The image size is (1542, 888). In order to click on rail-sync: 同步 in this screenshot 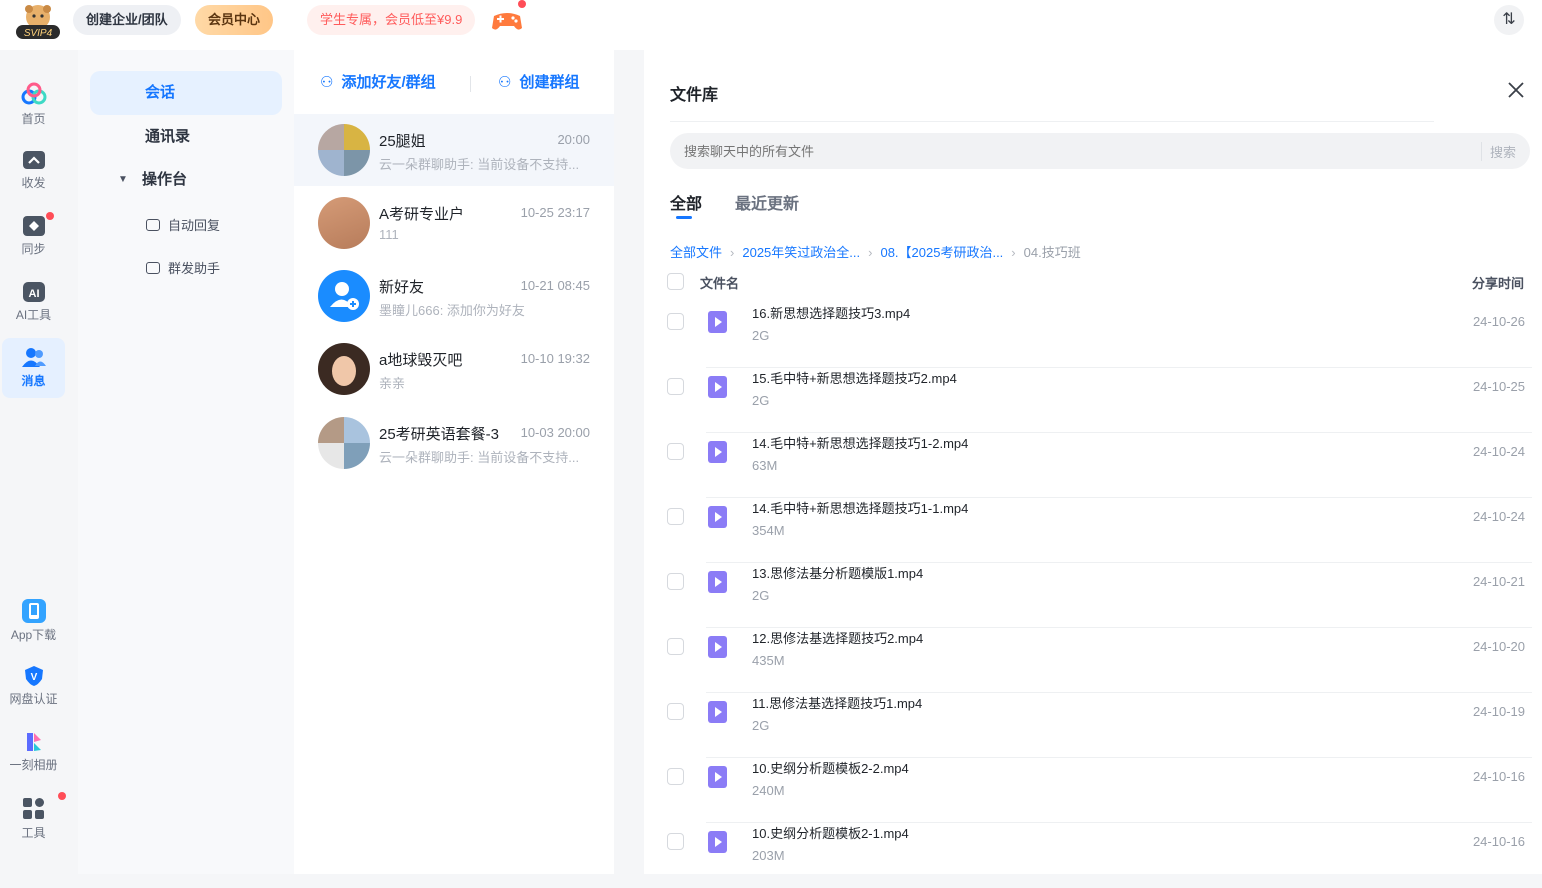, I will do `click(33, 236)`.